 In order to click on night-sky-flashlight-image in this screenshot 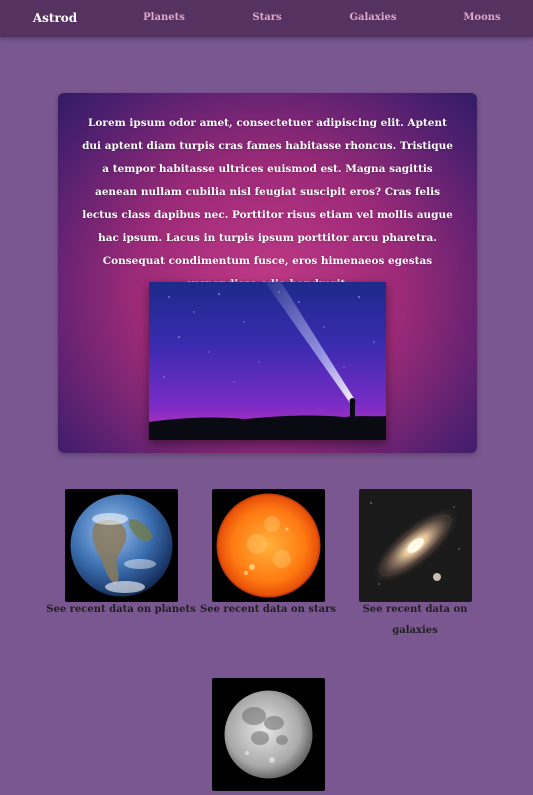, I will do `click(267, 361)`.